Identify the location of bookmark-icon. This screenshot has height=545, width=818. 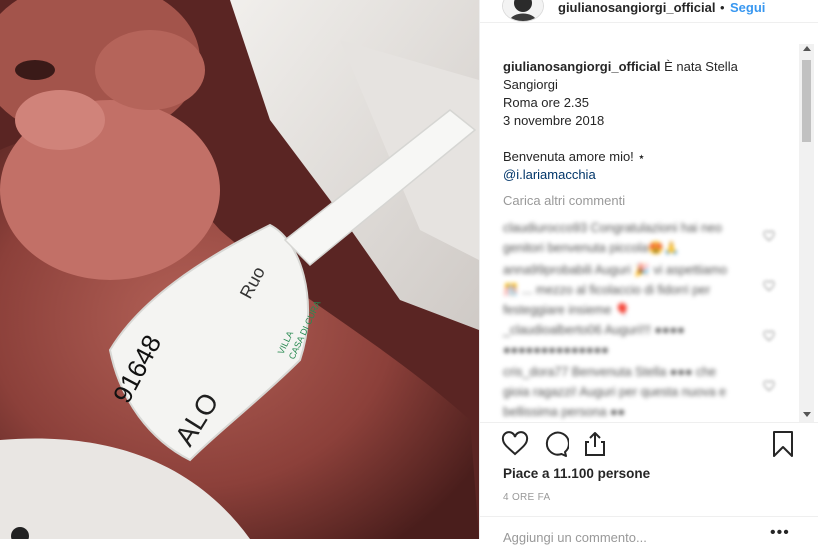
(783, 444).